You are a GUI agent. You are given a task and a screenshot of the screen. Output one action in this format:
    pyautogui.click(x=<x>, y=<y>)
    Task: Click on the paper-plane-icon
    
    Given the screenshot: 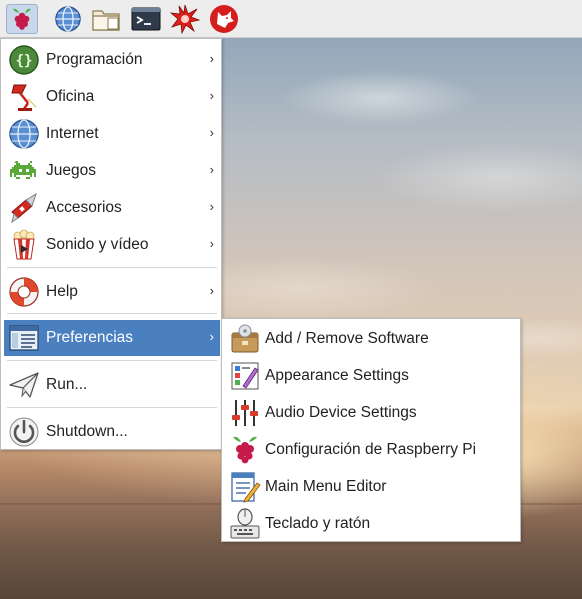 What is the action you would take?
    pyautogui.click(x=24, y=385)
    